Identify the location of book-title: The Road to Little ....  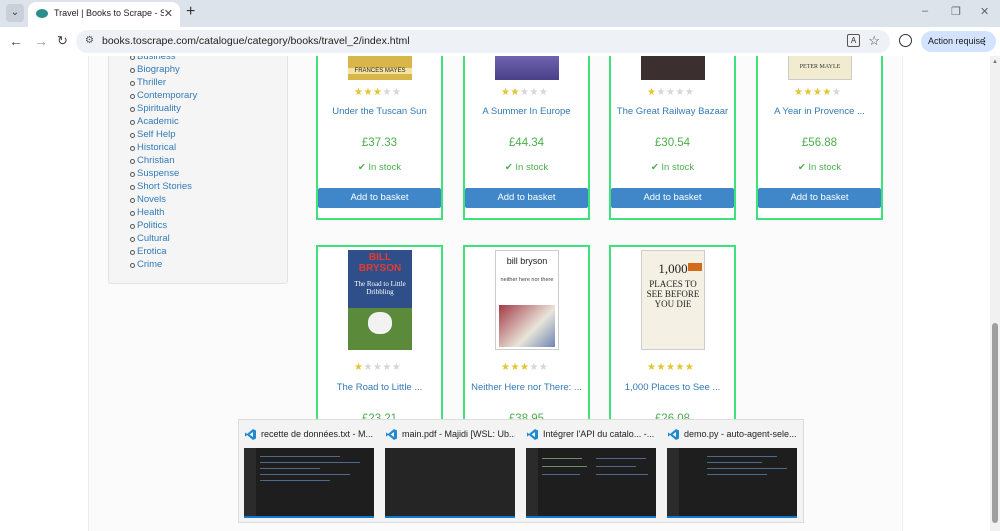
(379, 387).